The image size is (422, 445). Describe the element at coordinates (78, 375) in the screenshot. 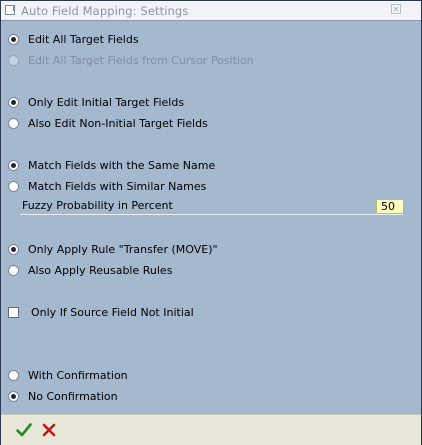

I see `radio-label: With Confirmation` at that location.